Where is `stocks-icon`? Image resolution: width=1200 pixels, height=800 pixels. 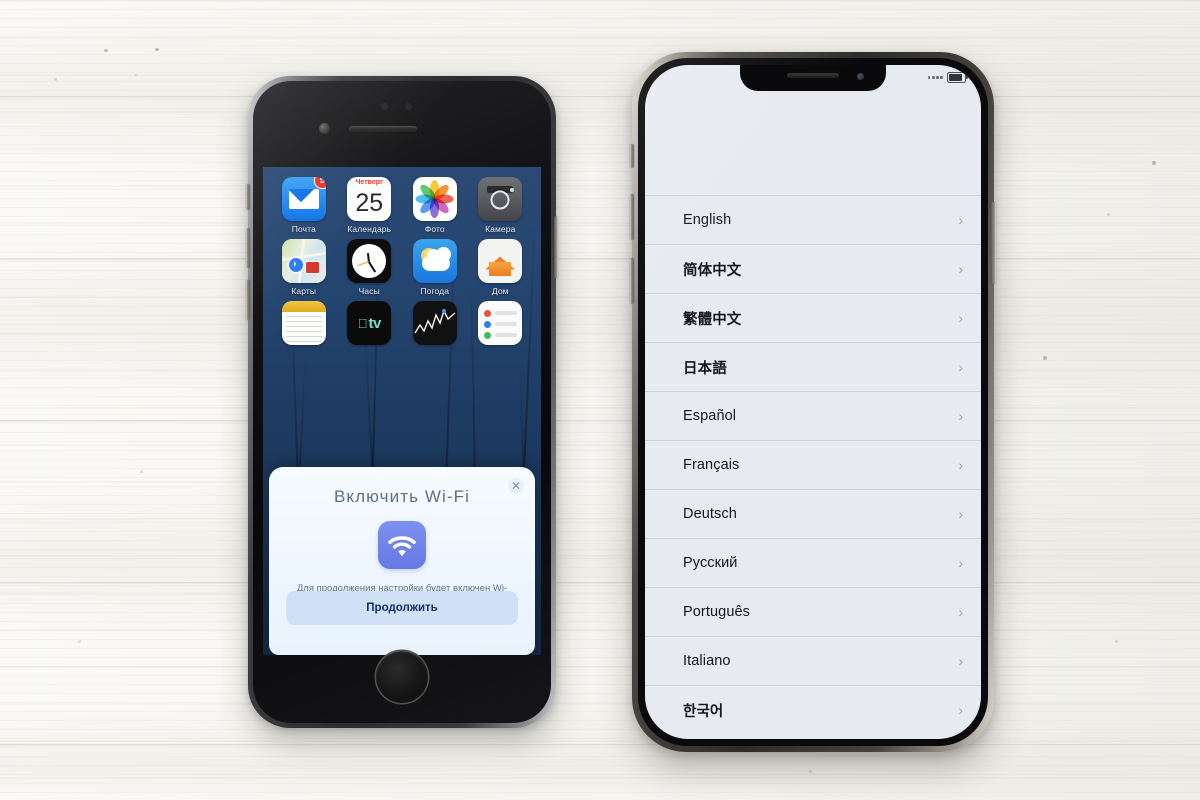 stocks-icon is located at coordinates (434, 323).